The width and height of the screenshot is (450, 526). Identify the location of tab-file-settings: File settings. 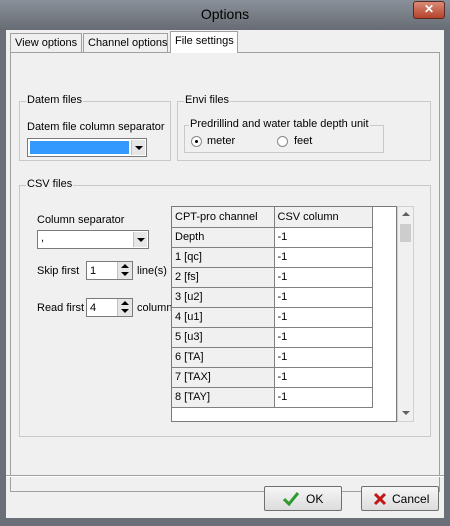
(204, 42).